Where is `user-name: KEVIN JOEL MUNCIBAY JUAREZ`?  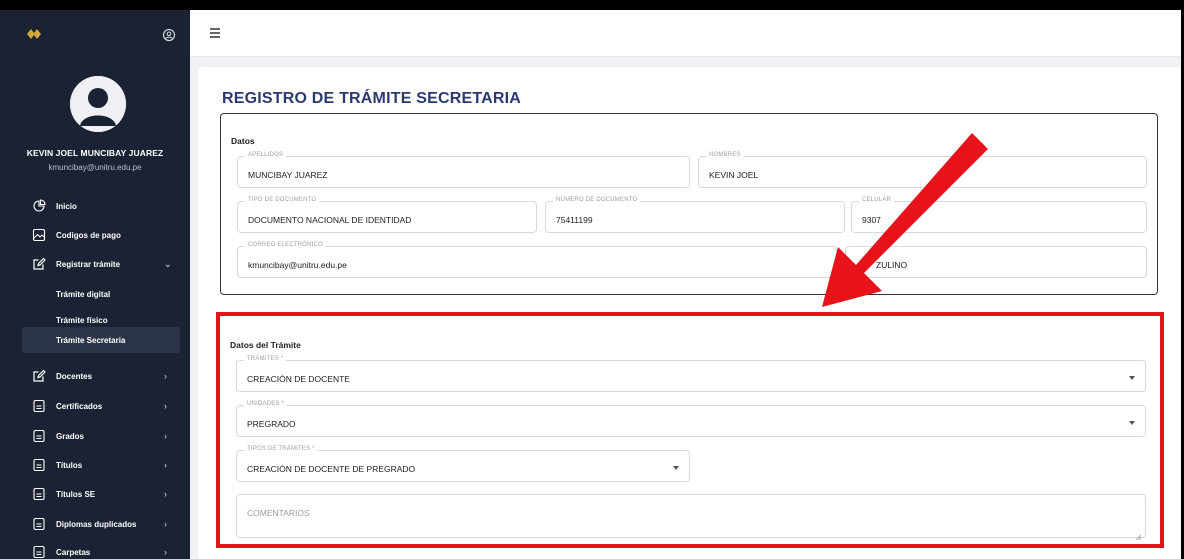 user-name: KEVIN JOEL MUNCIBAY JUAREZ is located at coordinates (95, 153).